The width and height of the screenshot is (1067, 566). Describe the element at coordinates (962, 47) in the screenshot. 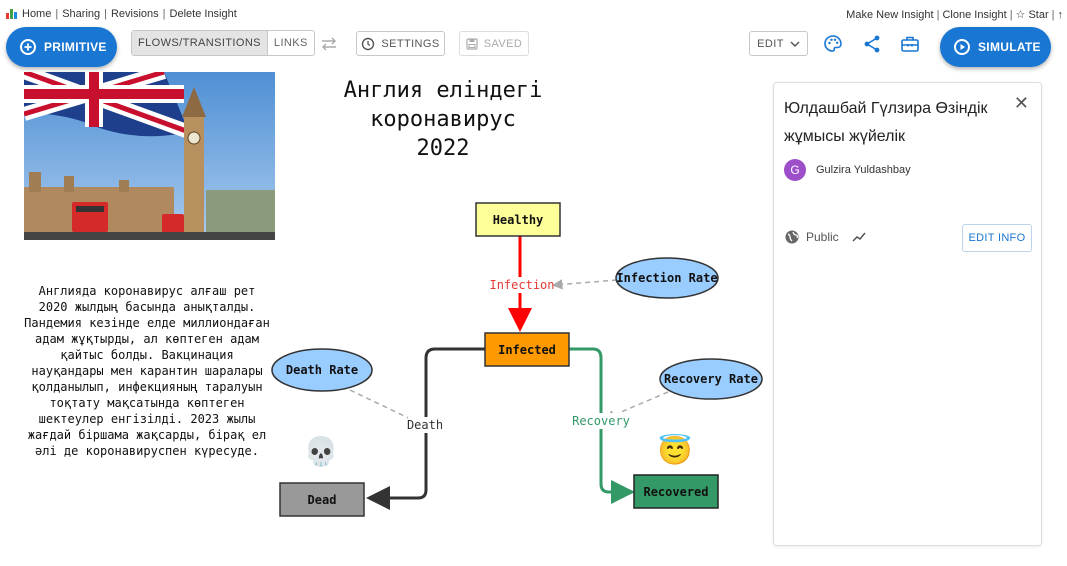

I see `play-circle-icon` at that location.